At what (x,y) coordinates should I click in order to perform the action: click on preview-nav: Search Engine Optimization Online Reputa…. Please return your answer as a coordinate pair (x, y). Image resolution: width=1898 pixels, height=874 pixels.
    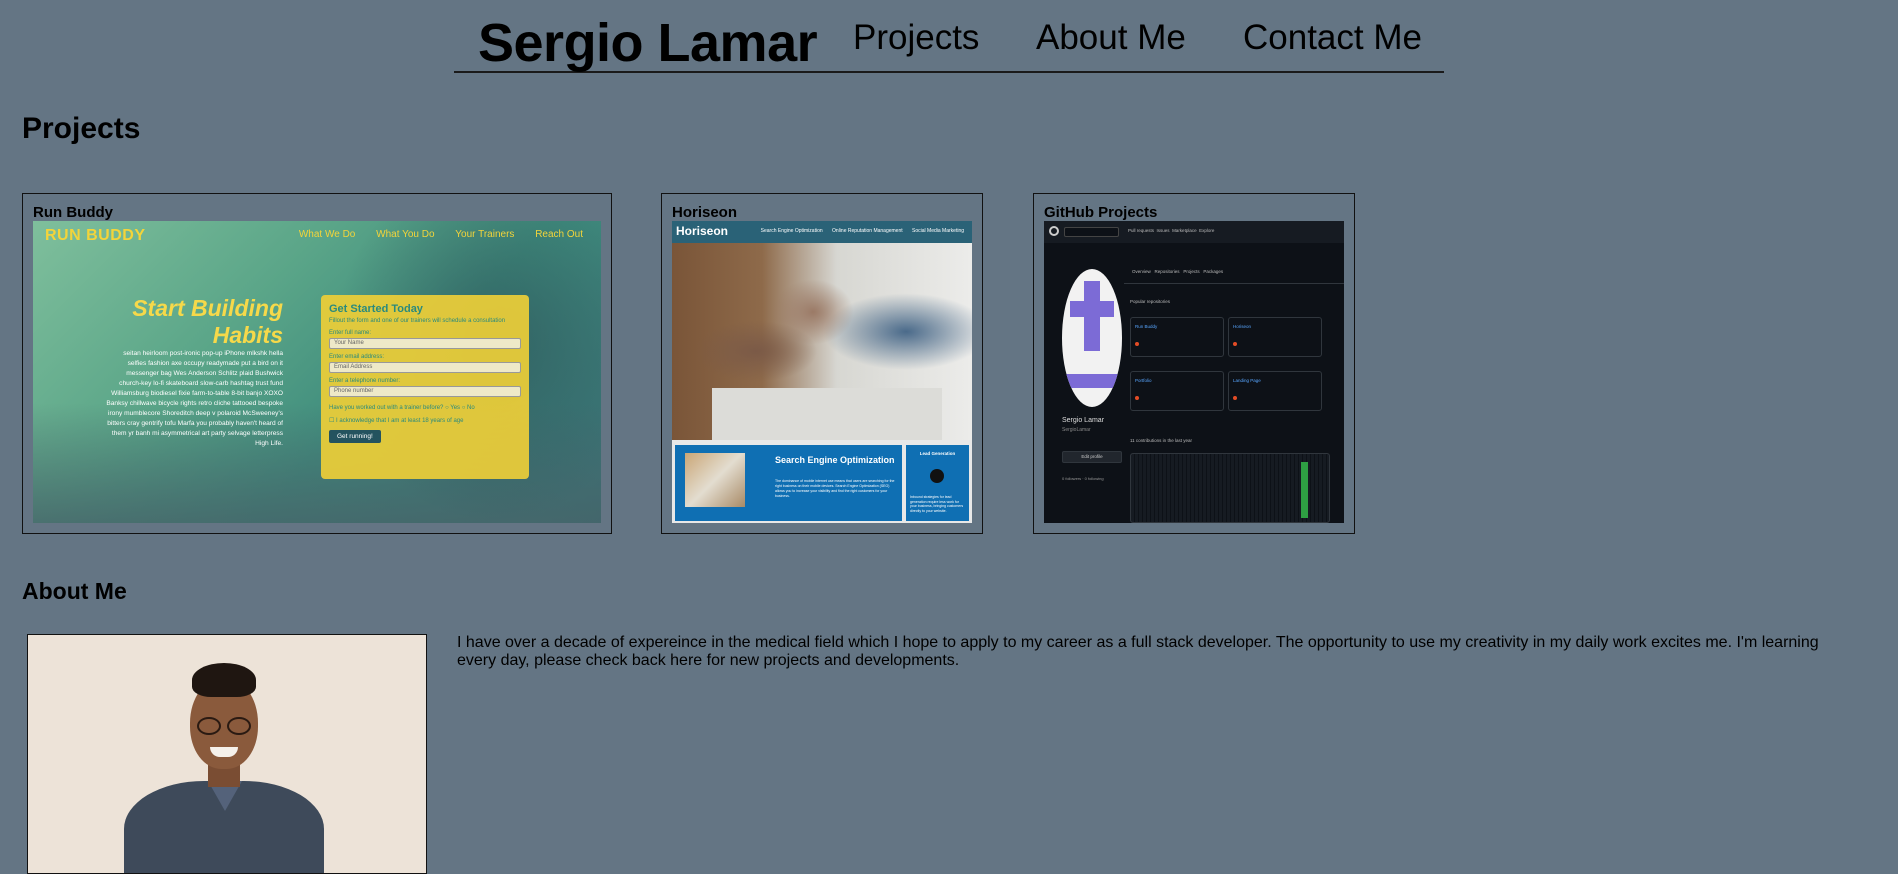
    Looking at the image, I should click on (858, 231).